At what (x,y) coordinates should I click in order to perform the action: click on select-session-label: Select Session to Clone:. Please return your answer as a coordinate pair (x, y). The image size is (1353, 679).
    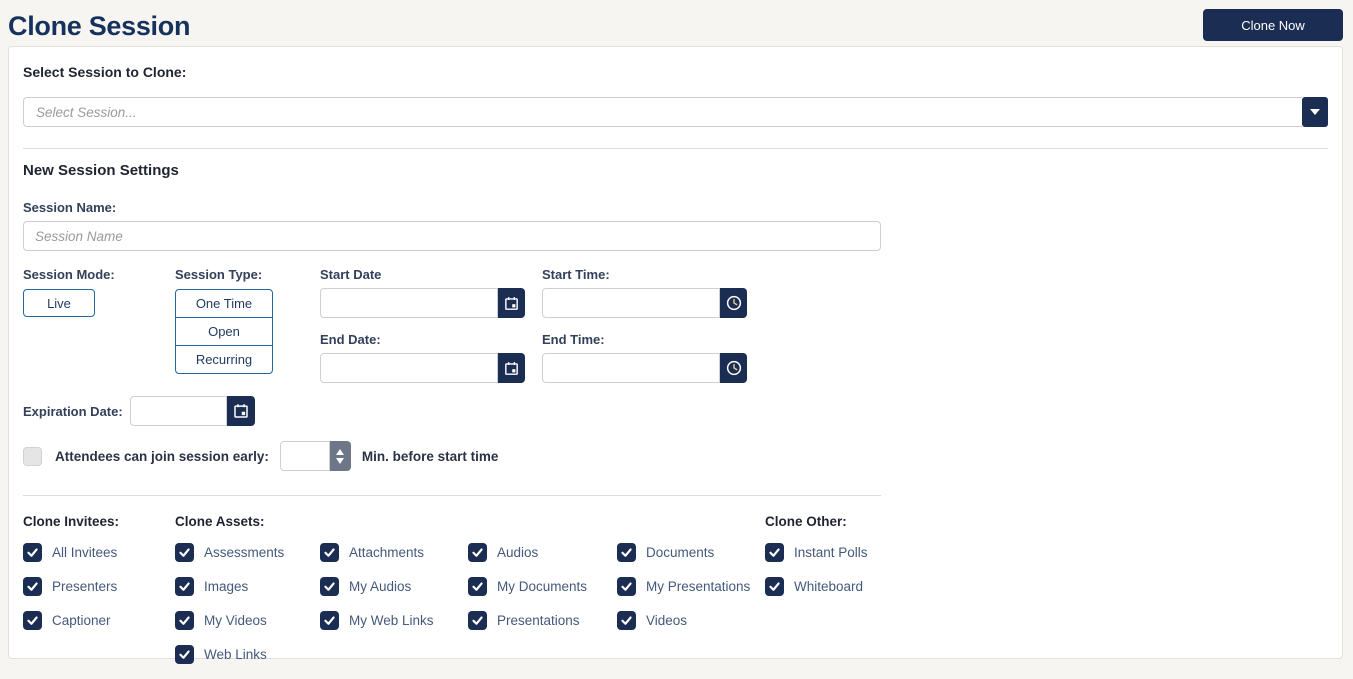
    Looking at the image, I should click on (105, 72).